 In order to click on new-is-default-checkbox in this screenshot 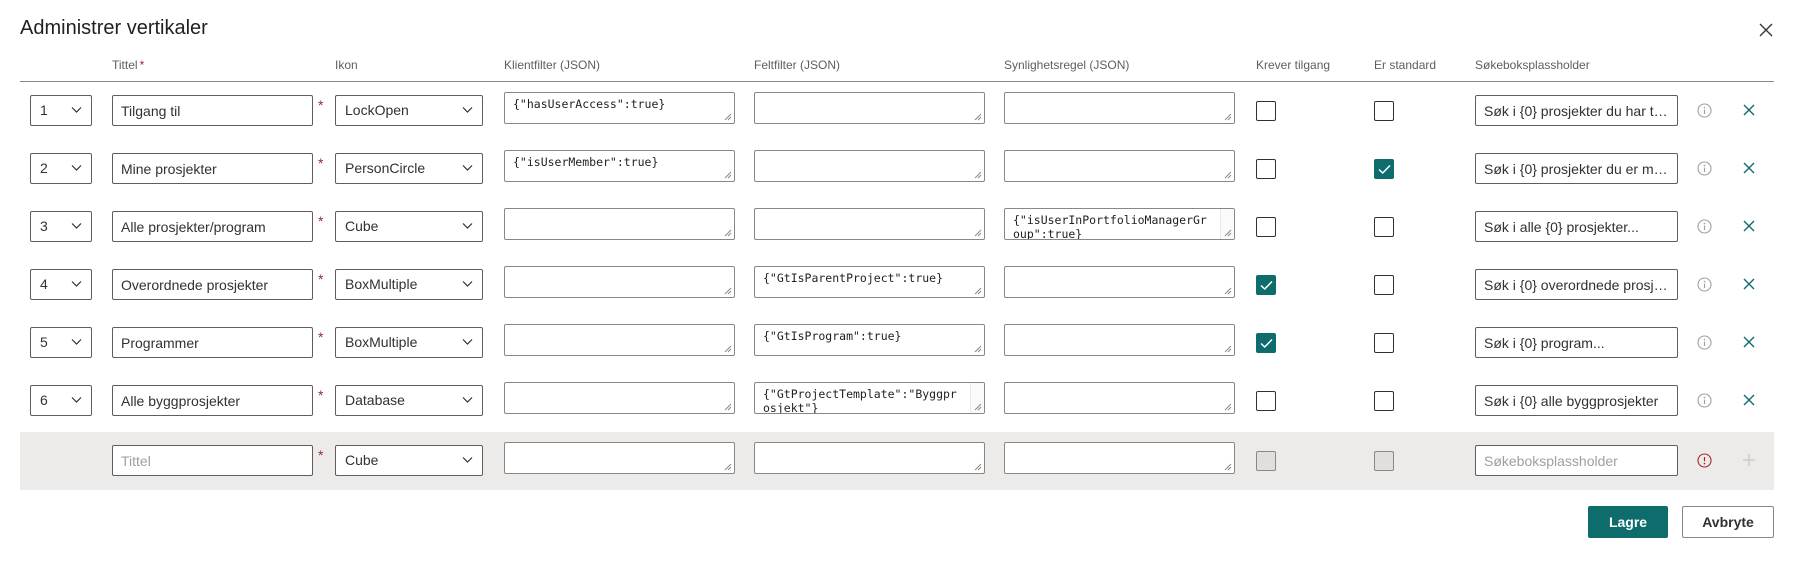, I will do `click(1384, 461)`.